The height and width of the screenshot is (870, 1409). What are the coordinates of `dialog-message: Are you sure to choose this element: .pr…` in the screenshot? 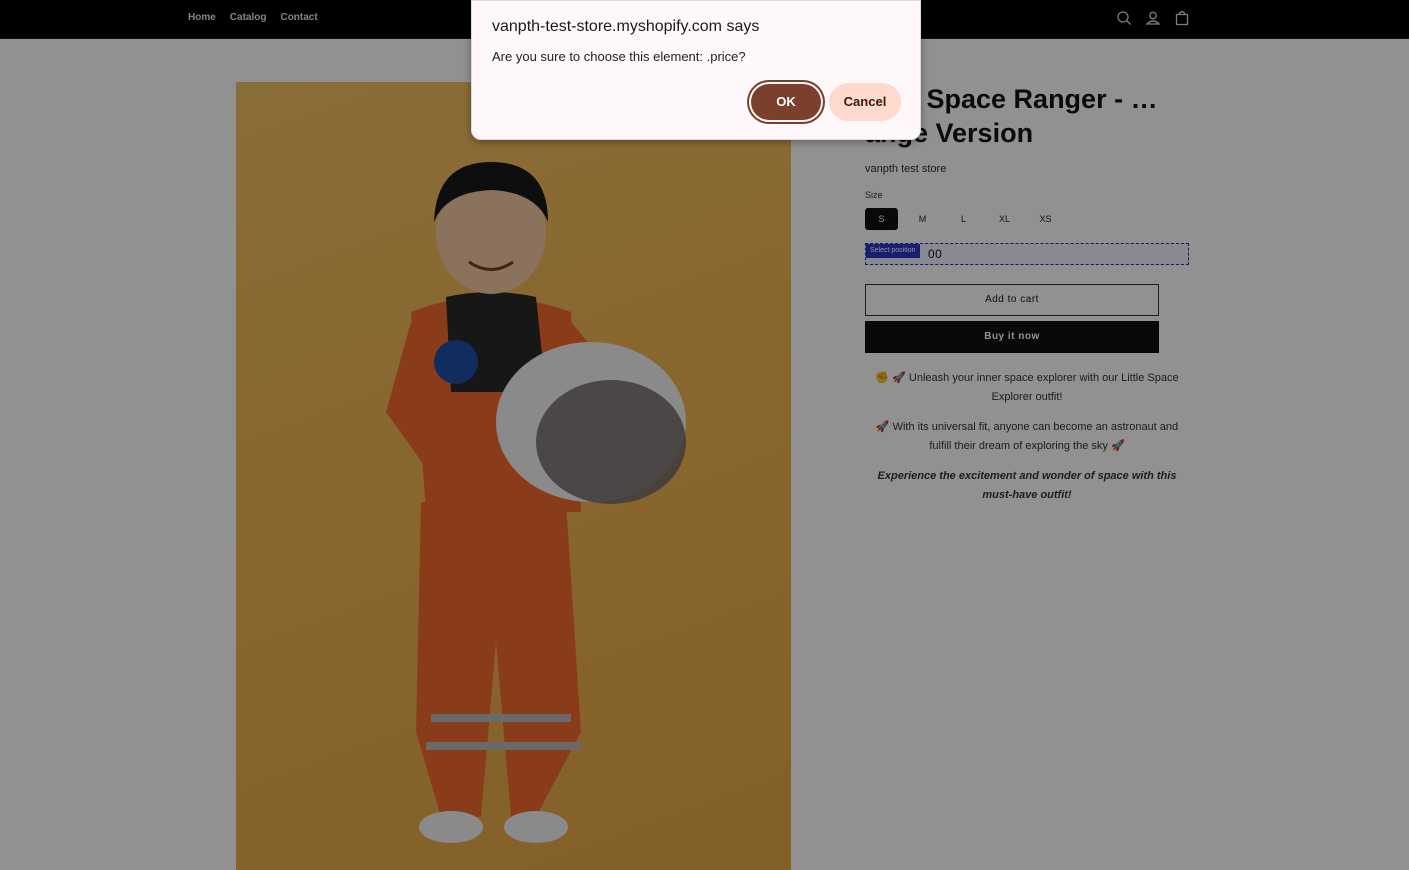 It's located at (619, 56).